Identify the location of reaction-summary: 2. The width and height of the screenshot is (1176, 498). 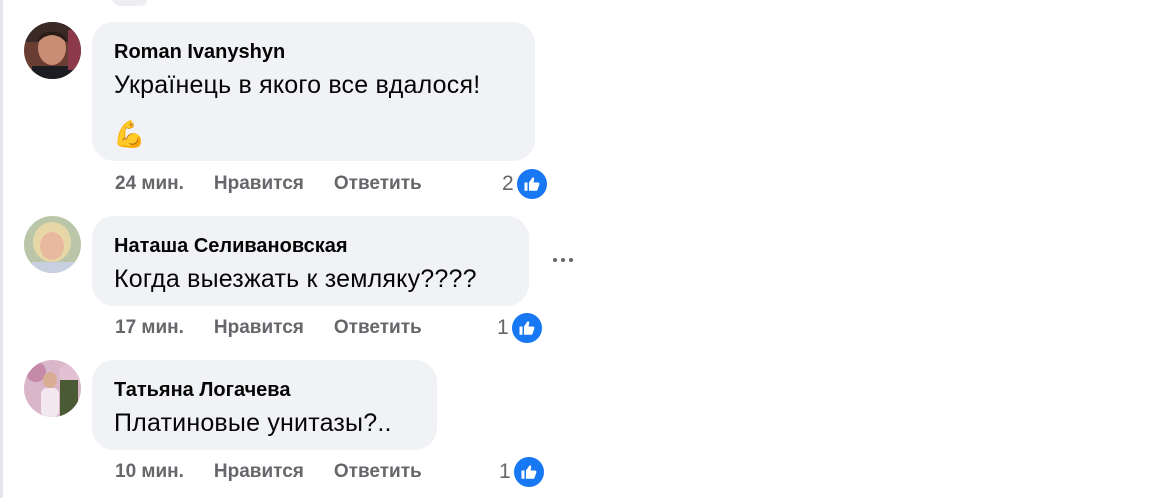
(525, 184).